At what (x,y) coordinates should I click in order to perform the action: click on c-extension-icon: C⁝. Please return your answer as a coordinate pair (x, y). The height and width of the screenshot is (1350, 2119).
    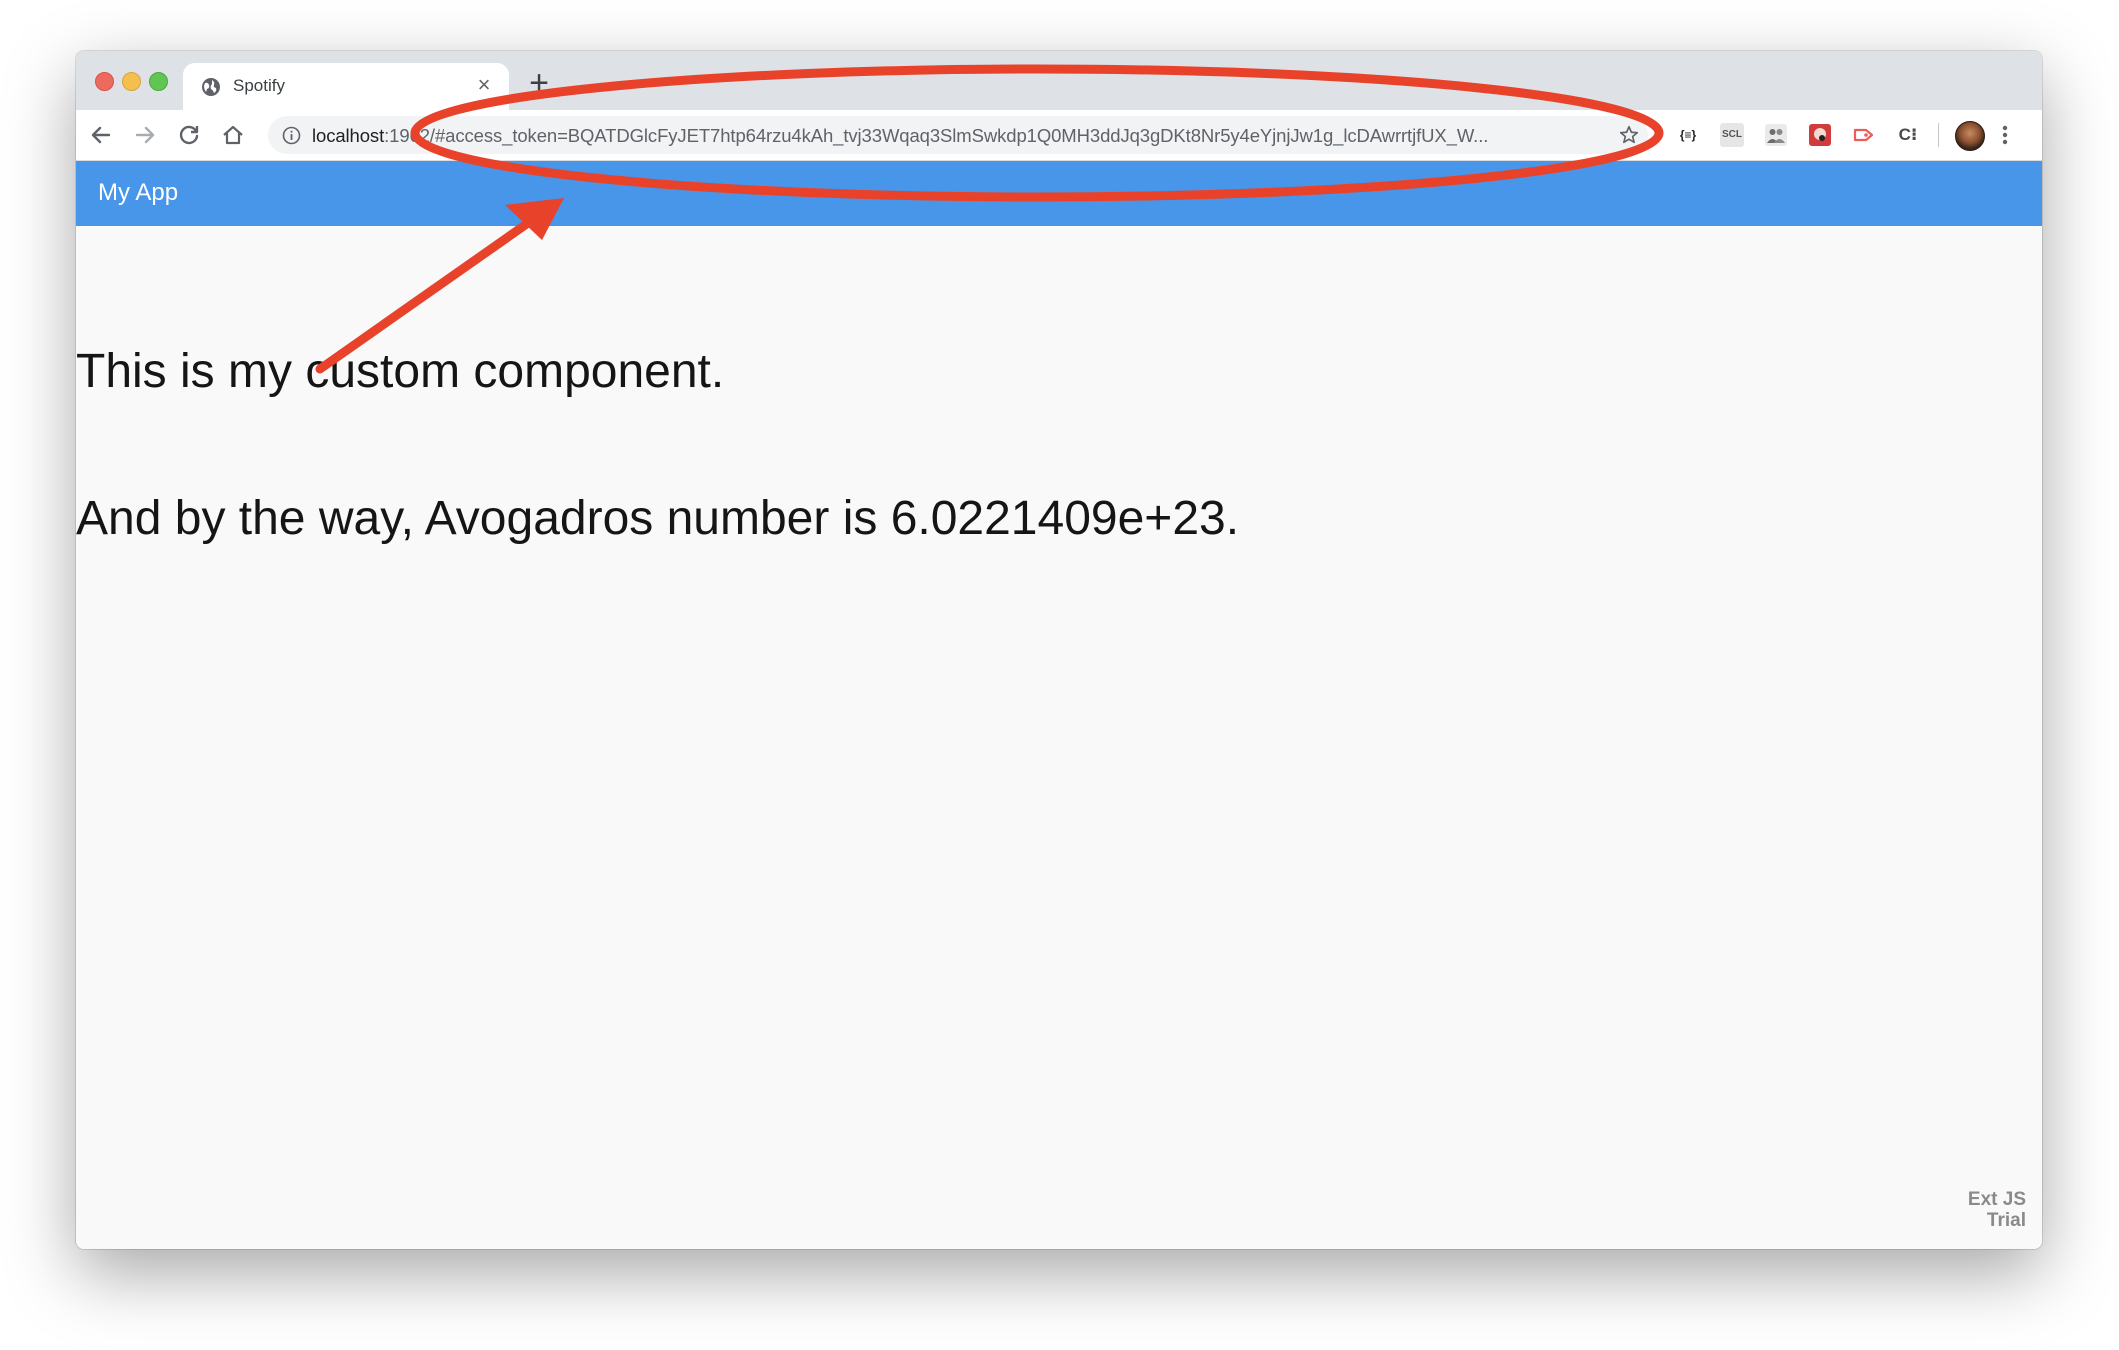
    Looking at the image, I should click on (1908, 135).